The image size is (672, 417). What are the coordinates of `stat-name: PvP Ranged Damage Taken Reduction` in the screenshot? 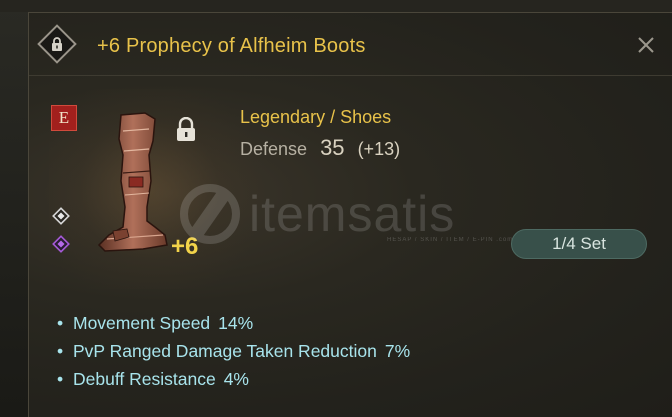 It's located at (225, 351).